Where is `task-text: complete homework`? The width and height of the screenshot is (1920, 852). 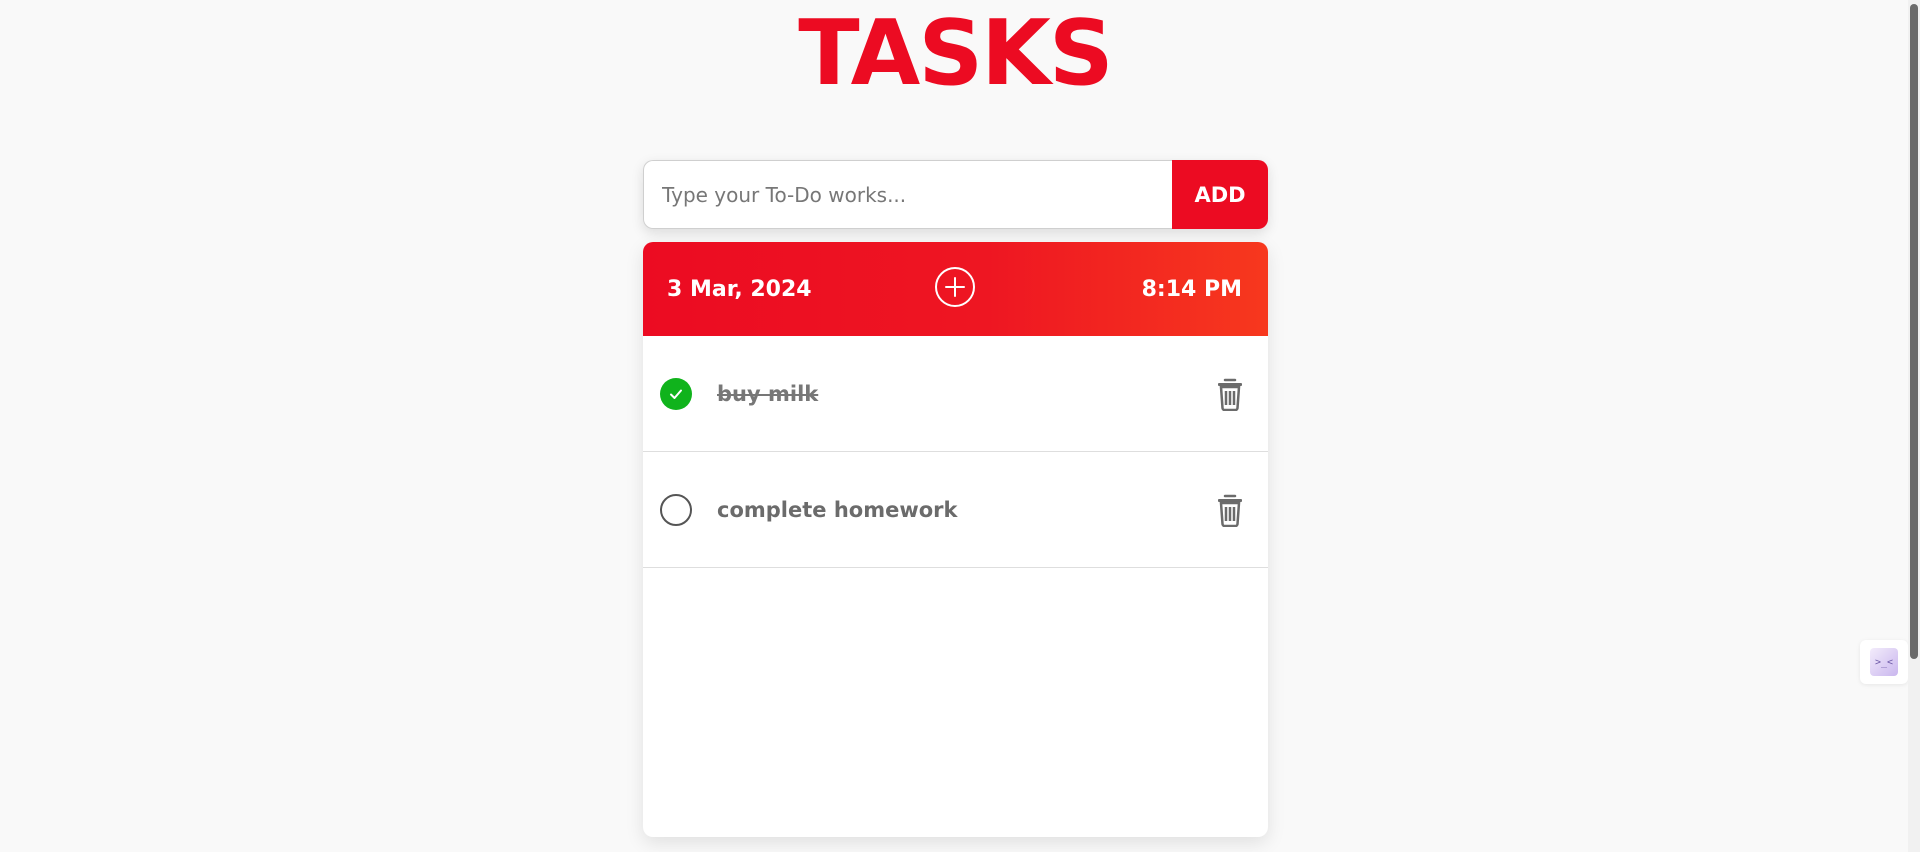 task-text: complete homework is located at coordinates (837, 510).